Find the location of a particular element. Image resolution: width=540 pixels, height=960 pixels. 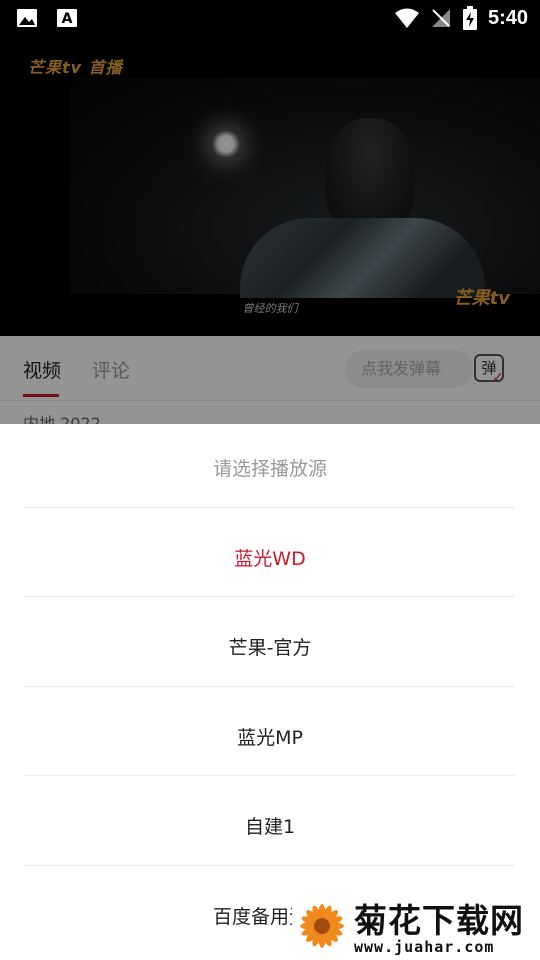

source-option-mango-official: 芒果-官方 is located at coordinates (270, 648).